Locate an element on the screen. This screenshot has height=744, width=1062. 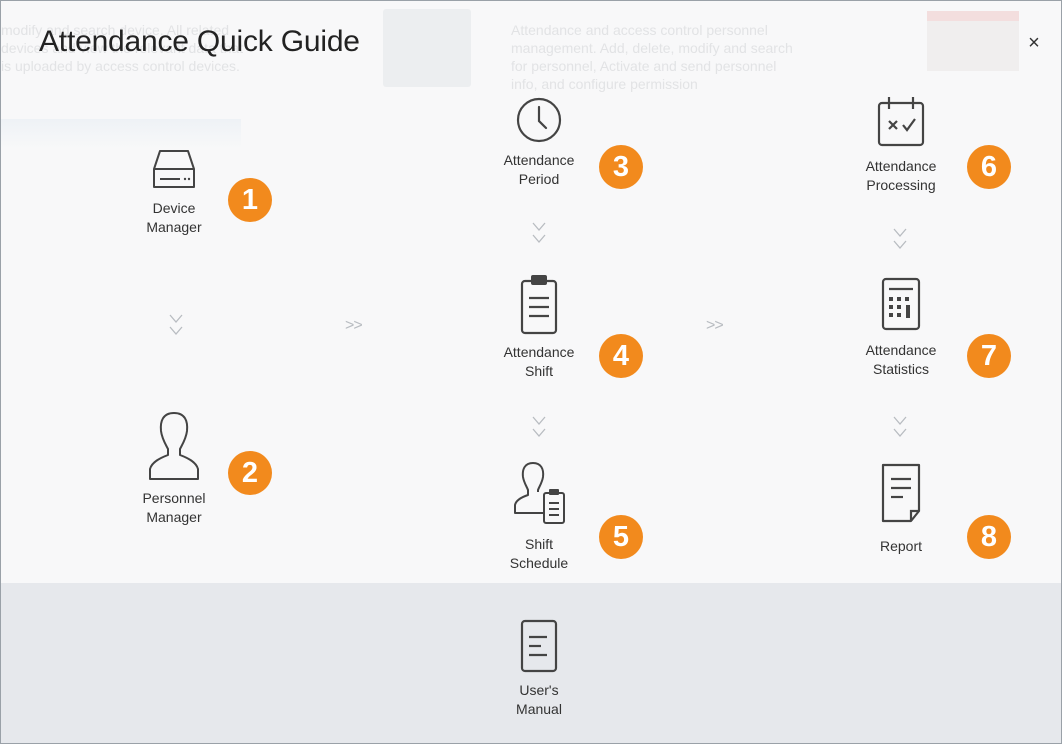
step-badge: 5 is located at coordinates (621, 537).